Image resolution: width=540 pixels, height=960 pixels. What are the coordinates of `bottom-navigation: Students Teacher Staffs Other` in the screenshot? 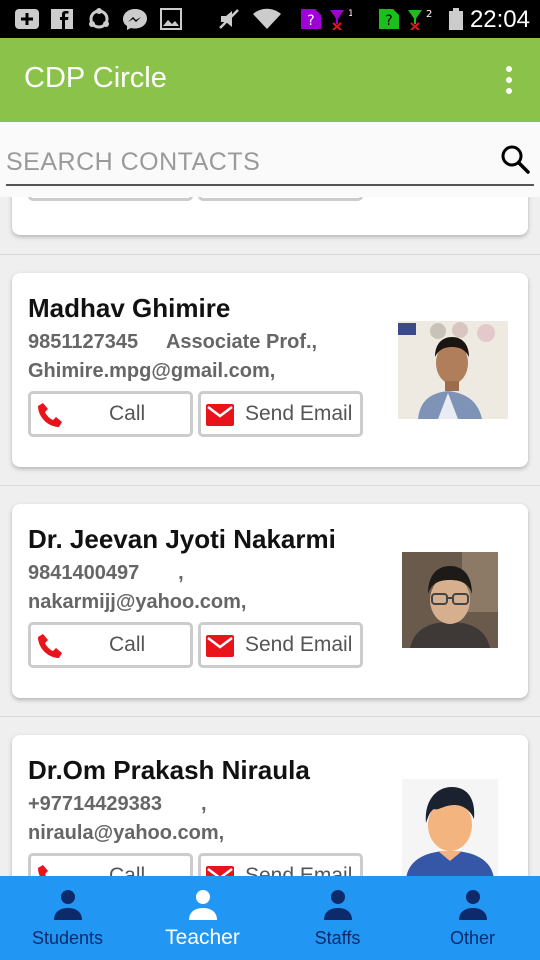 It's located at (270, 918).